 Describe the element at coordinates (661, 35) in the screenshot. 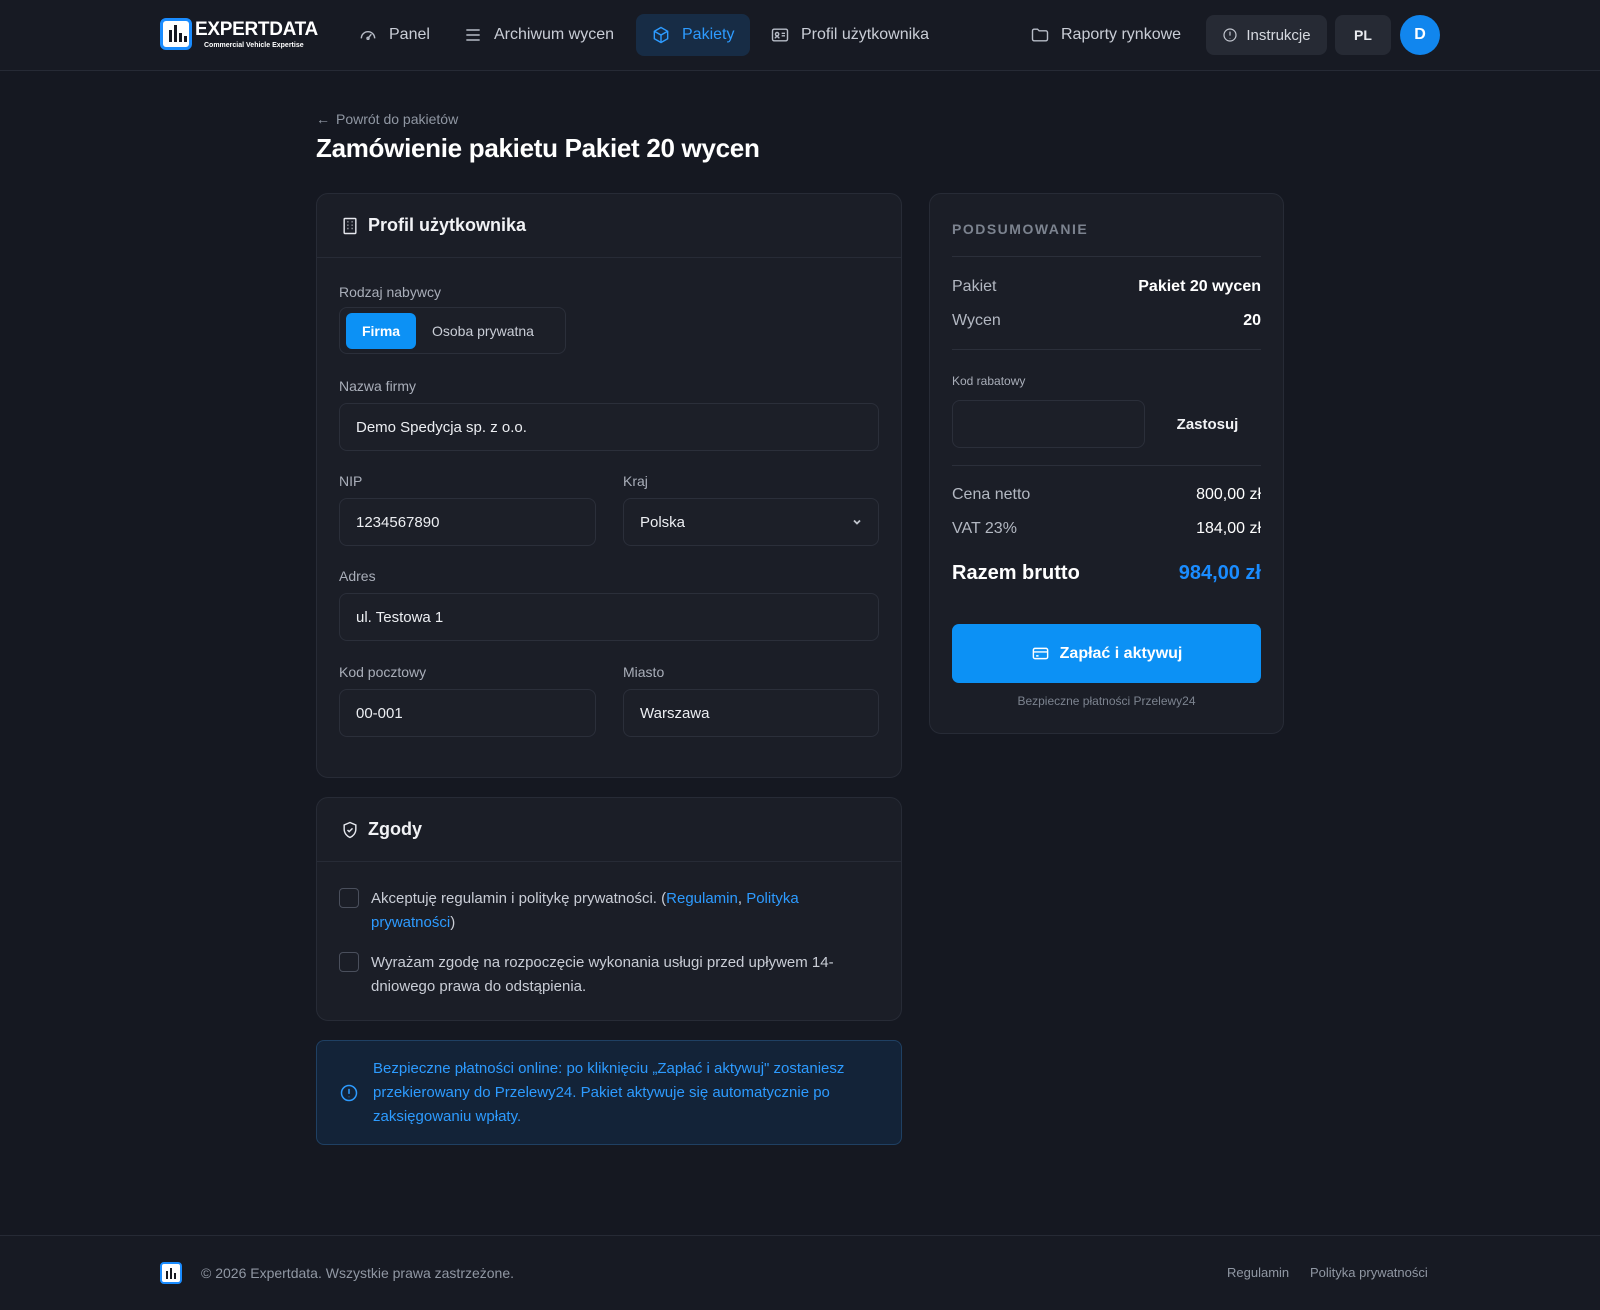

I see `box-icon` at that location.